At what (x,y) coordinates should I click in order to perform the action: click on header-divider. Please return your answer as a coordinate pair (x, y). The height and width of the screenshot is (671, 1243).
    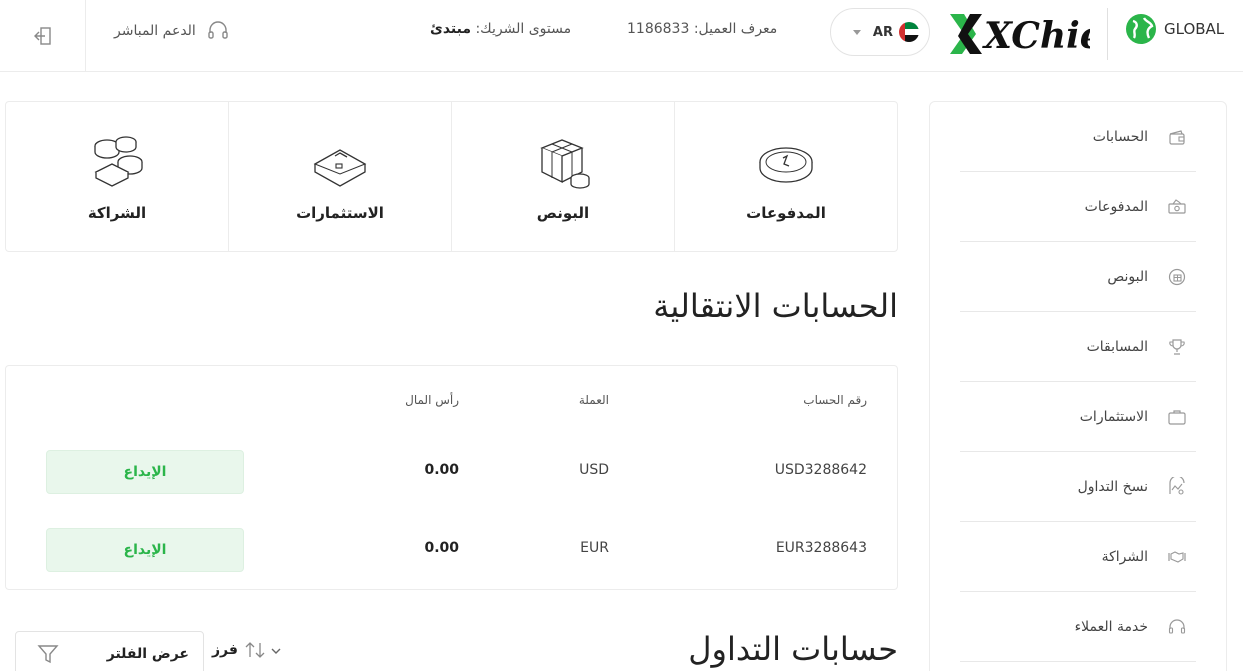
    Looking at the image, I should click on (1107, 34).